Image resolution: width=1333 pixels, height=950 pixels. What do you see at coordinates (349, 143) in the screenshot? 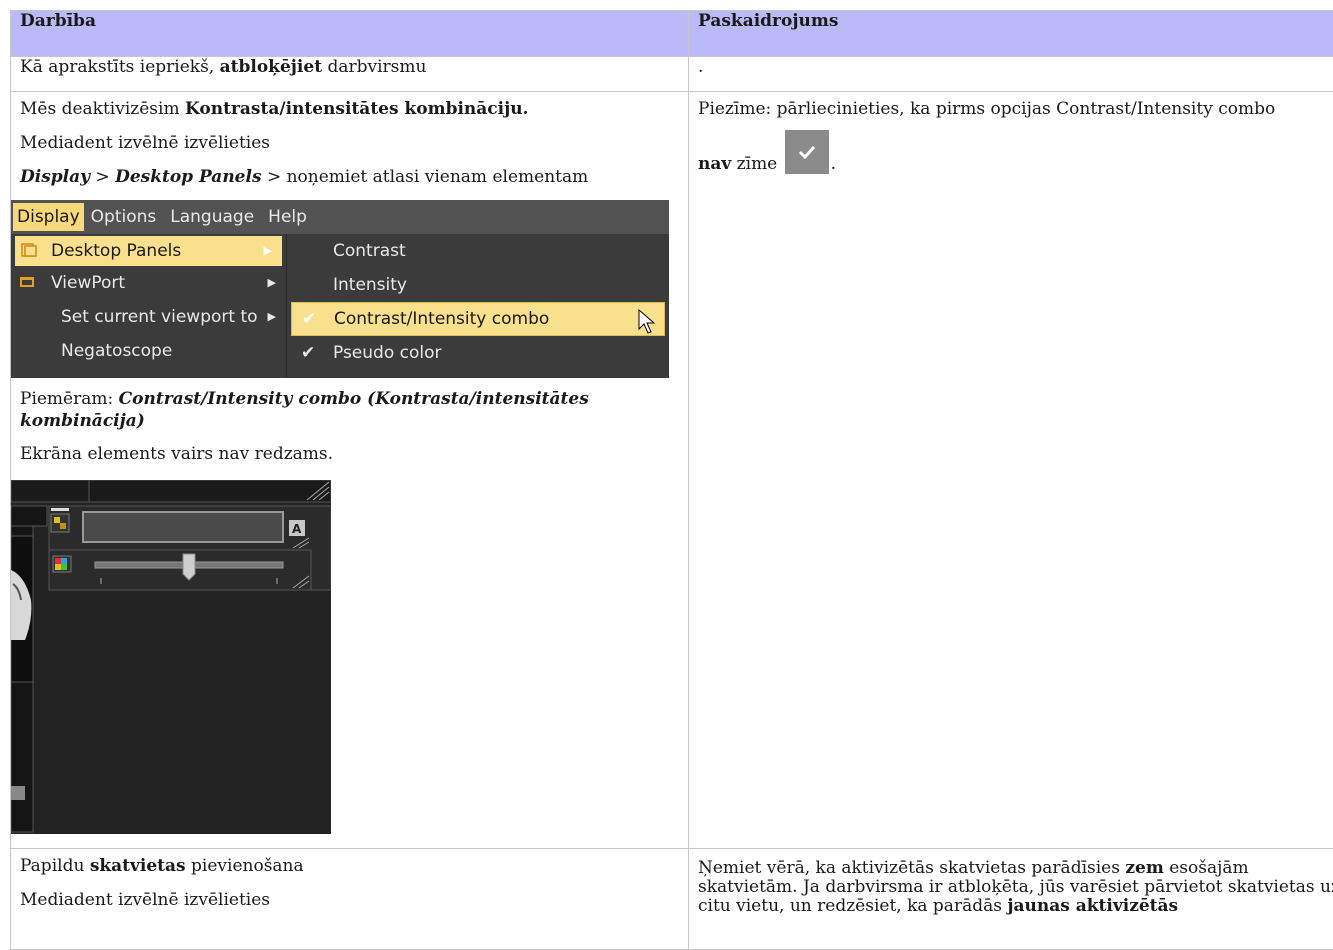
I see `row2-line2: Mediadent izvēlnē izvēlieties` at bounding box center [349, 143].